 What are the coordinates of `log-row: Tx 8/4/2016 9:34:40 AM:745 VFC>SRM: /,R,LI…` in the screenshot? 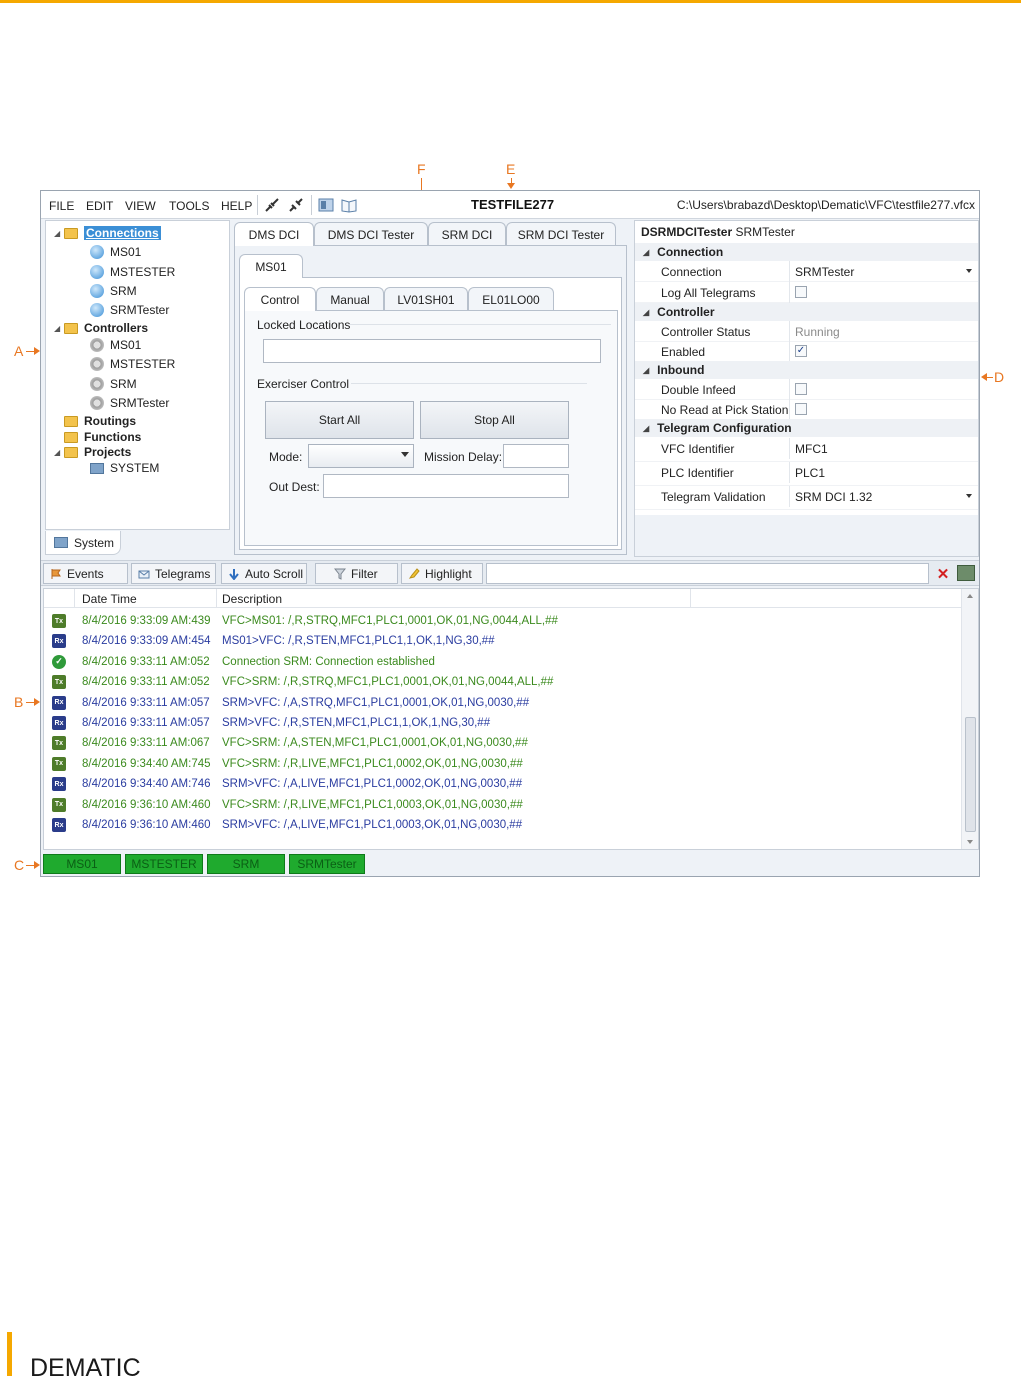 It's located at (503, 764).